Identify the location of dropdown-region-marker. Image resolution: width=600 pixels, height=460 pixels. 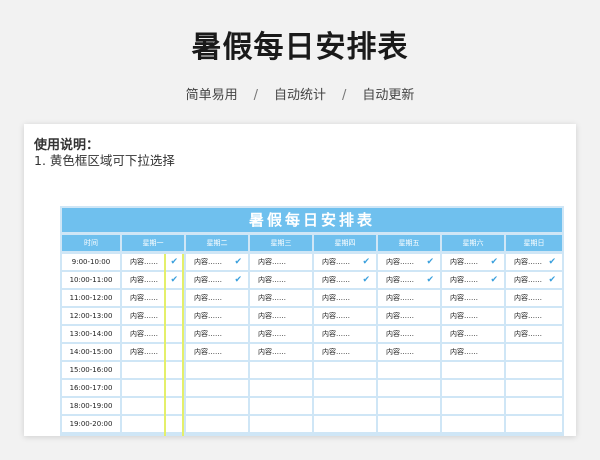
(165, 345).